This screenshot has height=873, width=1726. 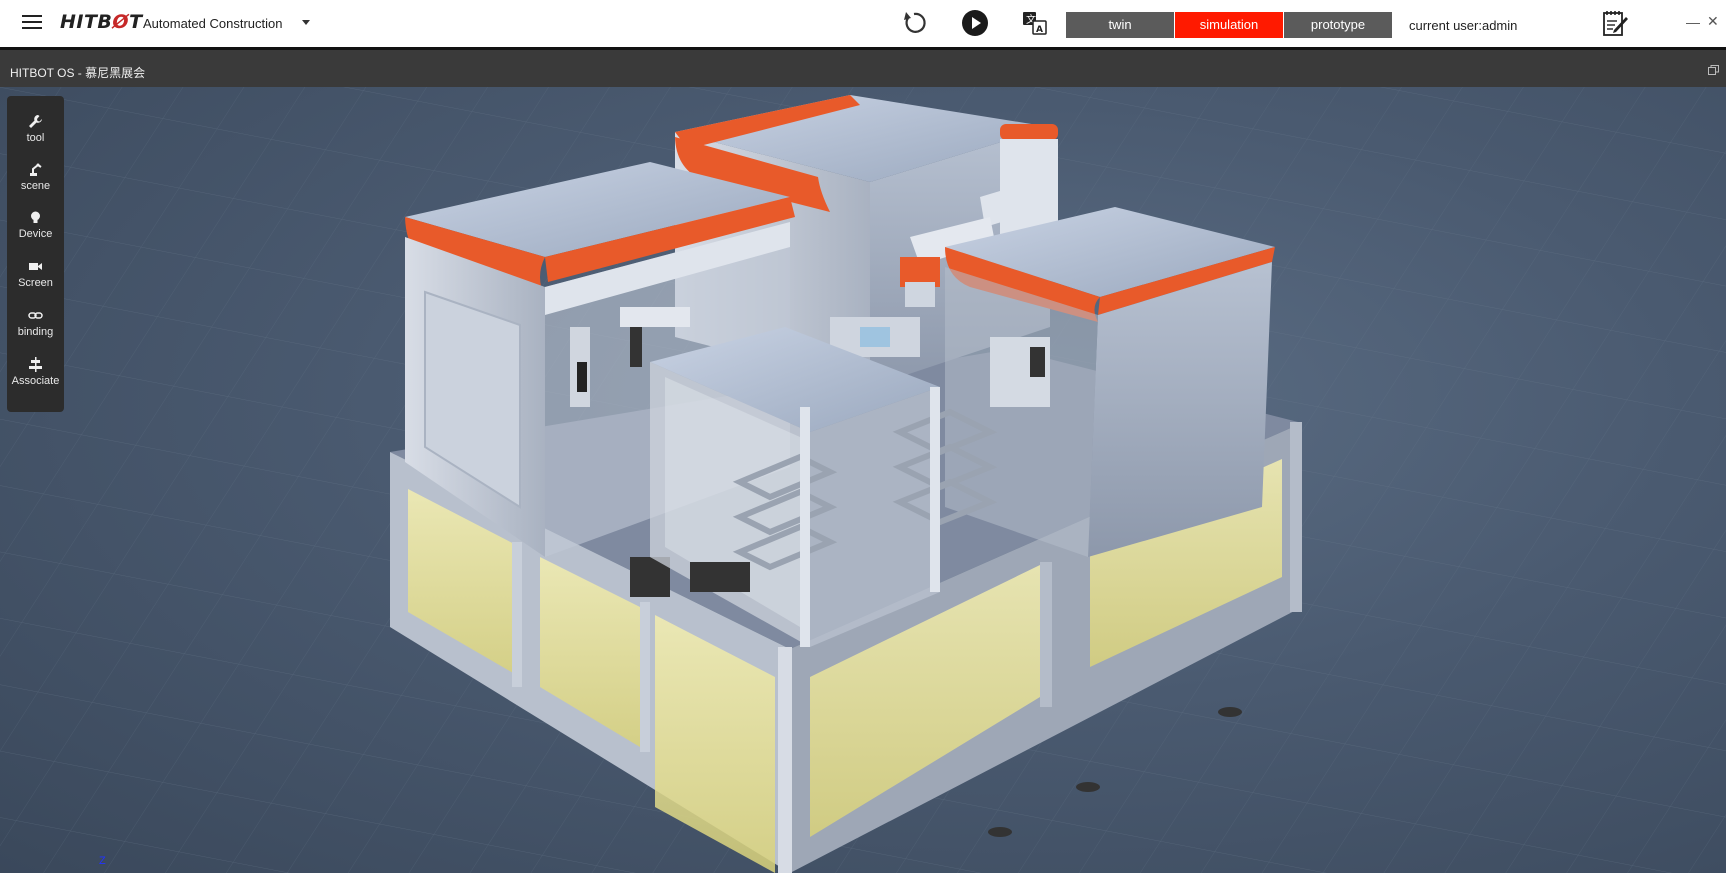 I want to click on notepad-edit-icon, so click(x=1615, y=23).